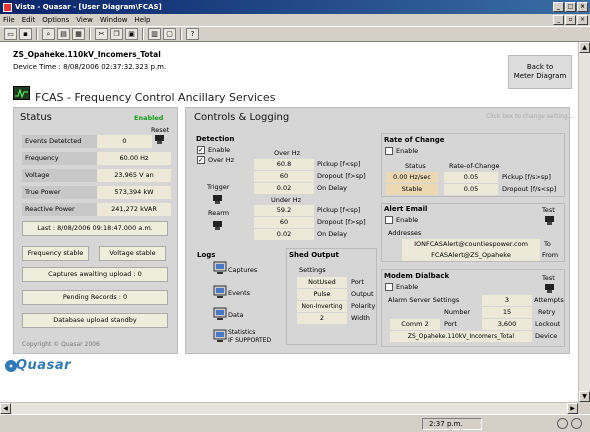  What do you see at coordinates (48, 34) in the screenshot?
I see `find-icon: ⌕` at bounding box center [48, 34].